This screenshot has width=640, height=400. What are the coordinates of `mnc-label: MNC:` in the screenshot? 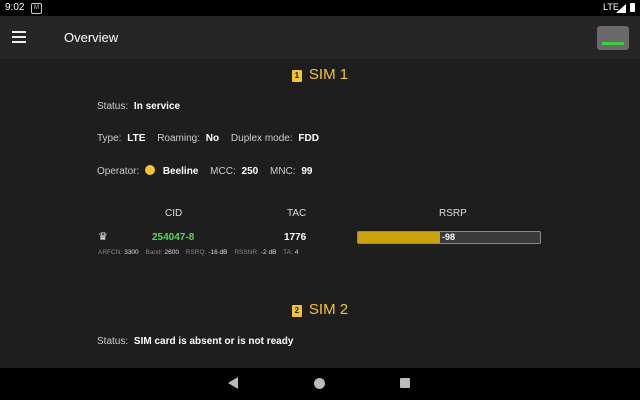 It's located at (282, 171).